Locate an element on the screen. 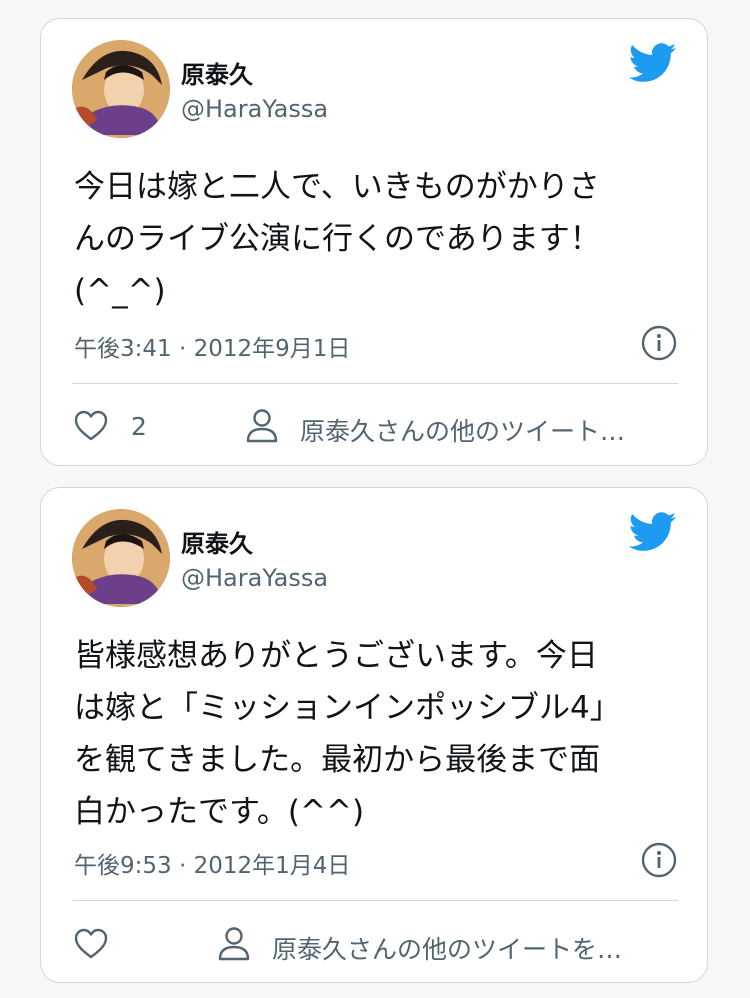  like-count: 2 is located at coordinates (139, 426).